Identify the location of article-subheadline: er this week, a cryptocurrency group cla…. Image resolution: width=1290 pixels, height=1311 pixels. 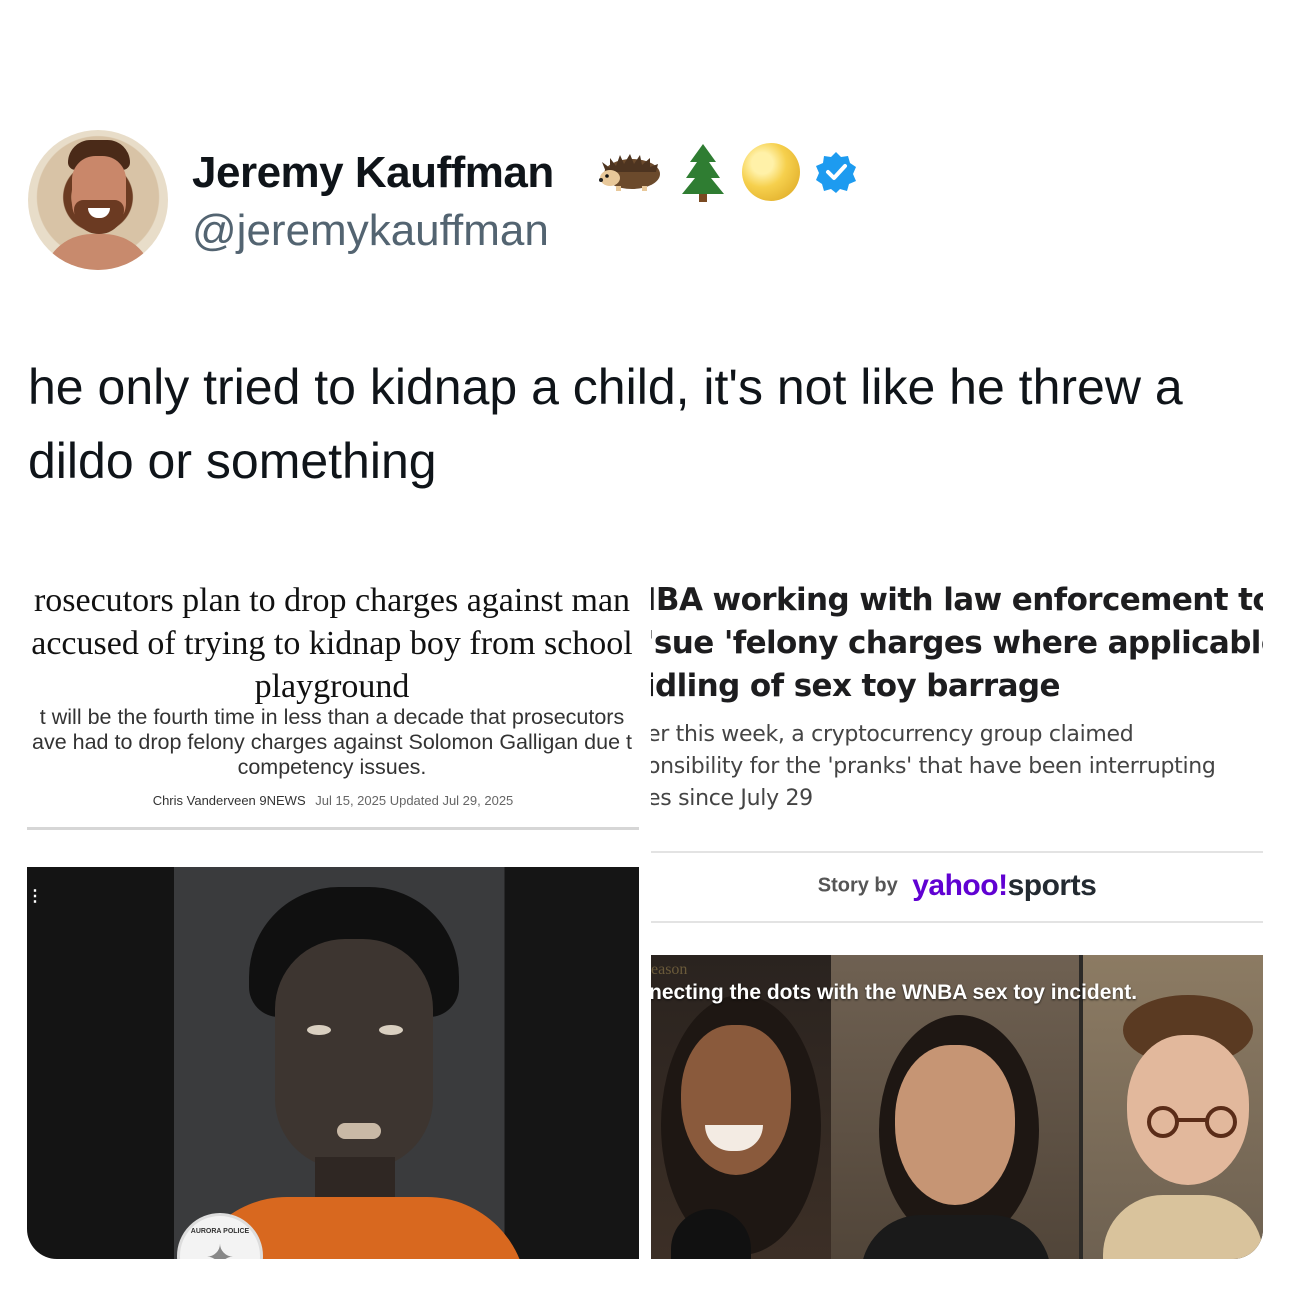
(933, 766).